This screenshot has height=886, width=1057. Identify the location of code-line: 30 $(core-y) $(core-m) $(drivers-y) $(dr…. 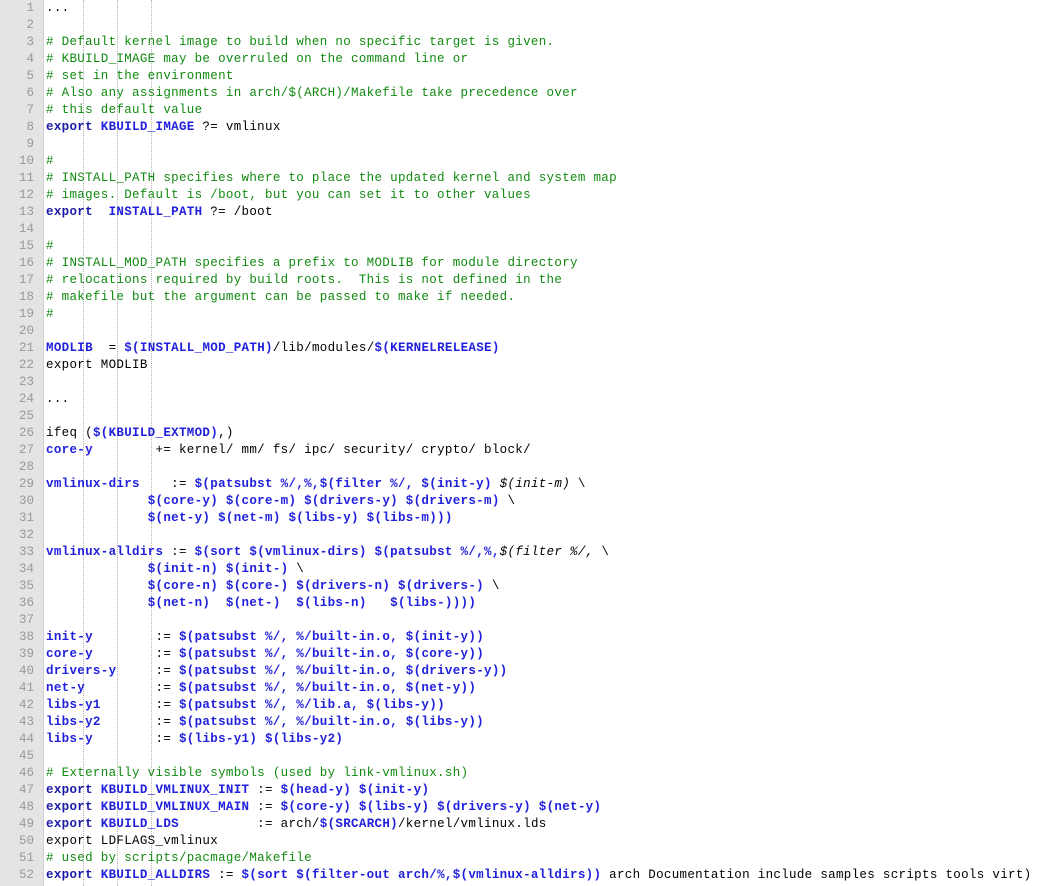
(528, 501).